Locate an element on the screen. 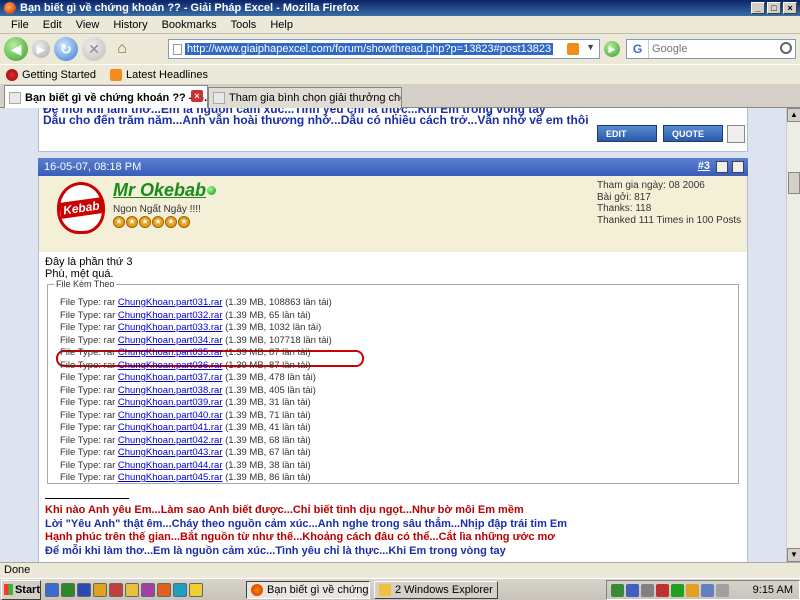 The height and width of the screenshot is (600, 800). start-label: Start is located at coordinates (27, 589).